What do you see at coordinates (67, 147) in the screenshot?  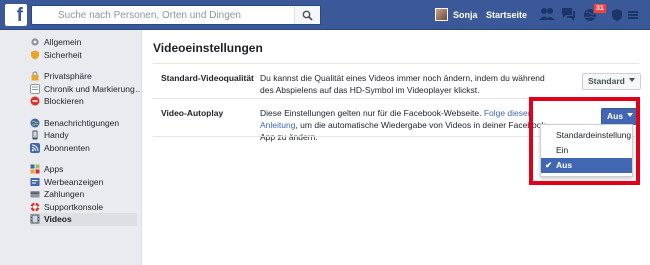 I see `sidebar-item-label: Abonnenten` at bounding box center [67, 147].